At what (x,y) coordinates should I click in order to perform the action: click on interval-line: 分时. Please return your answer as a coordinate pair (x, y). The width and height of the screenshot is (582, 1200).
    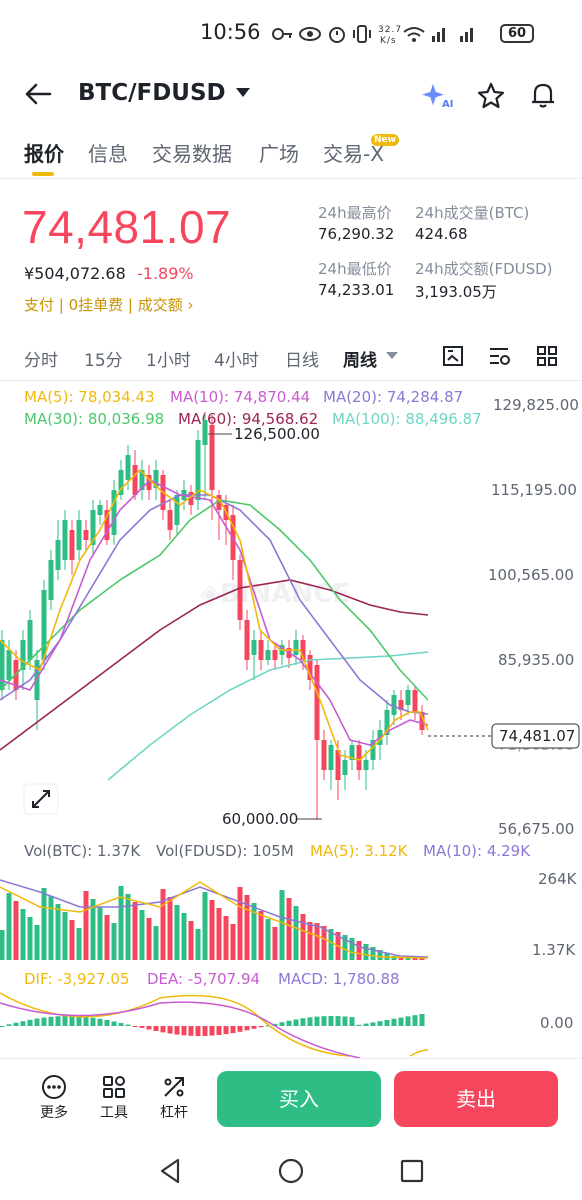
    Looking at the image, I should click on (41, 358).